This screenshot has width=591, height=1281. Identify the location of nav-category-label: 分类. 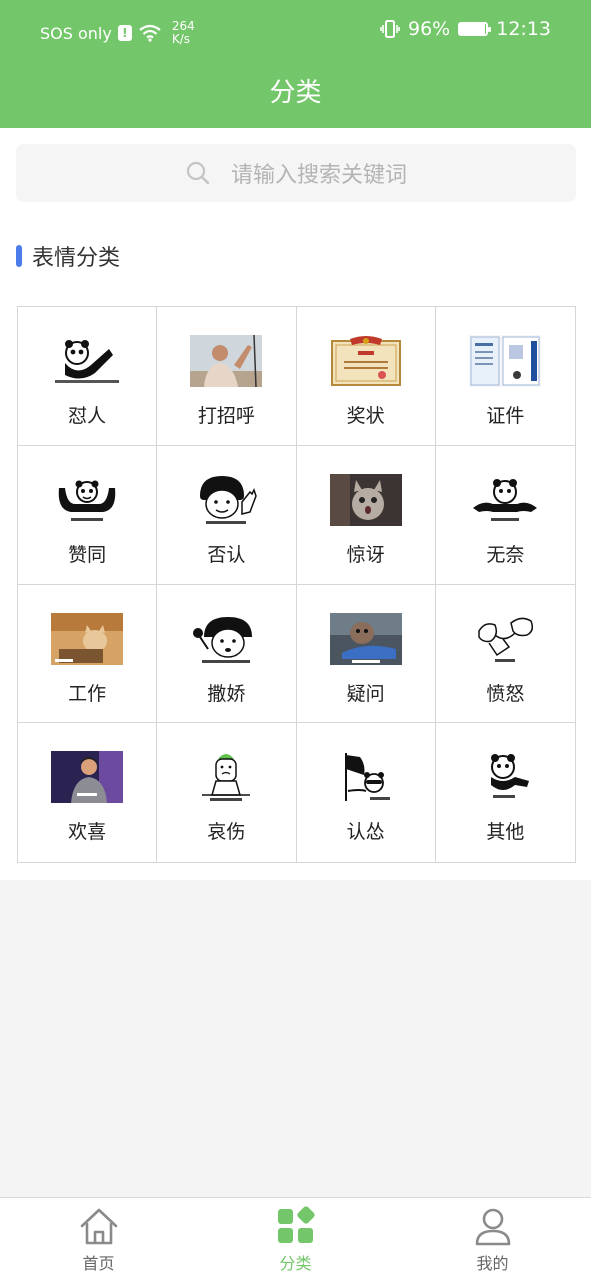
(295, 1263).